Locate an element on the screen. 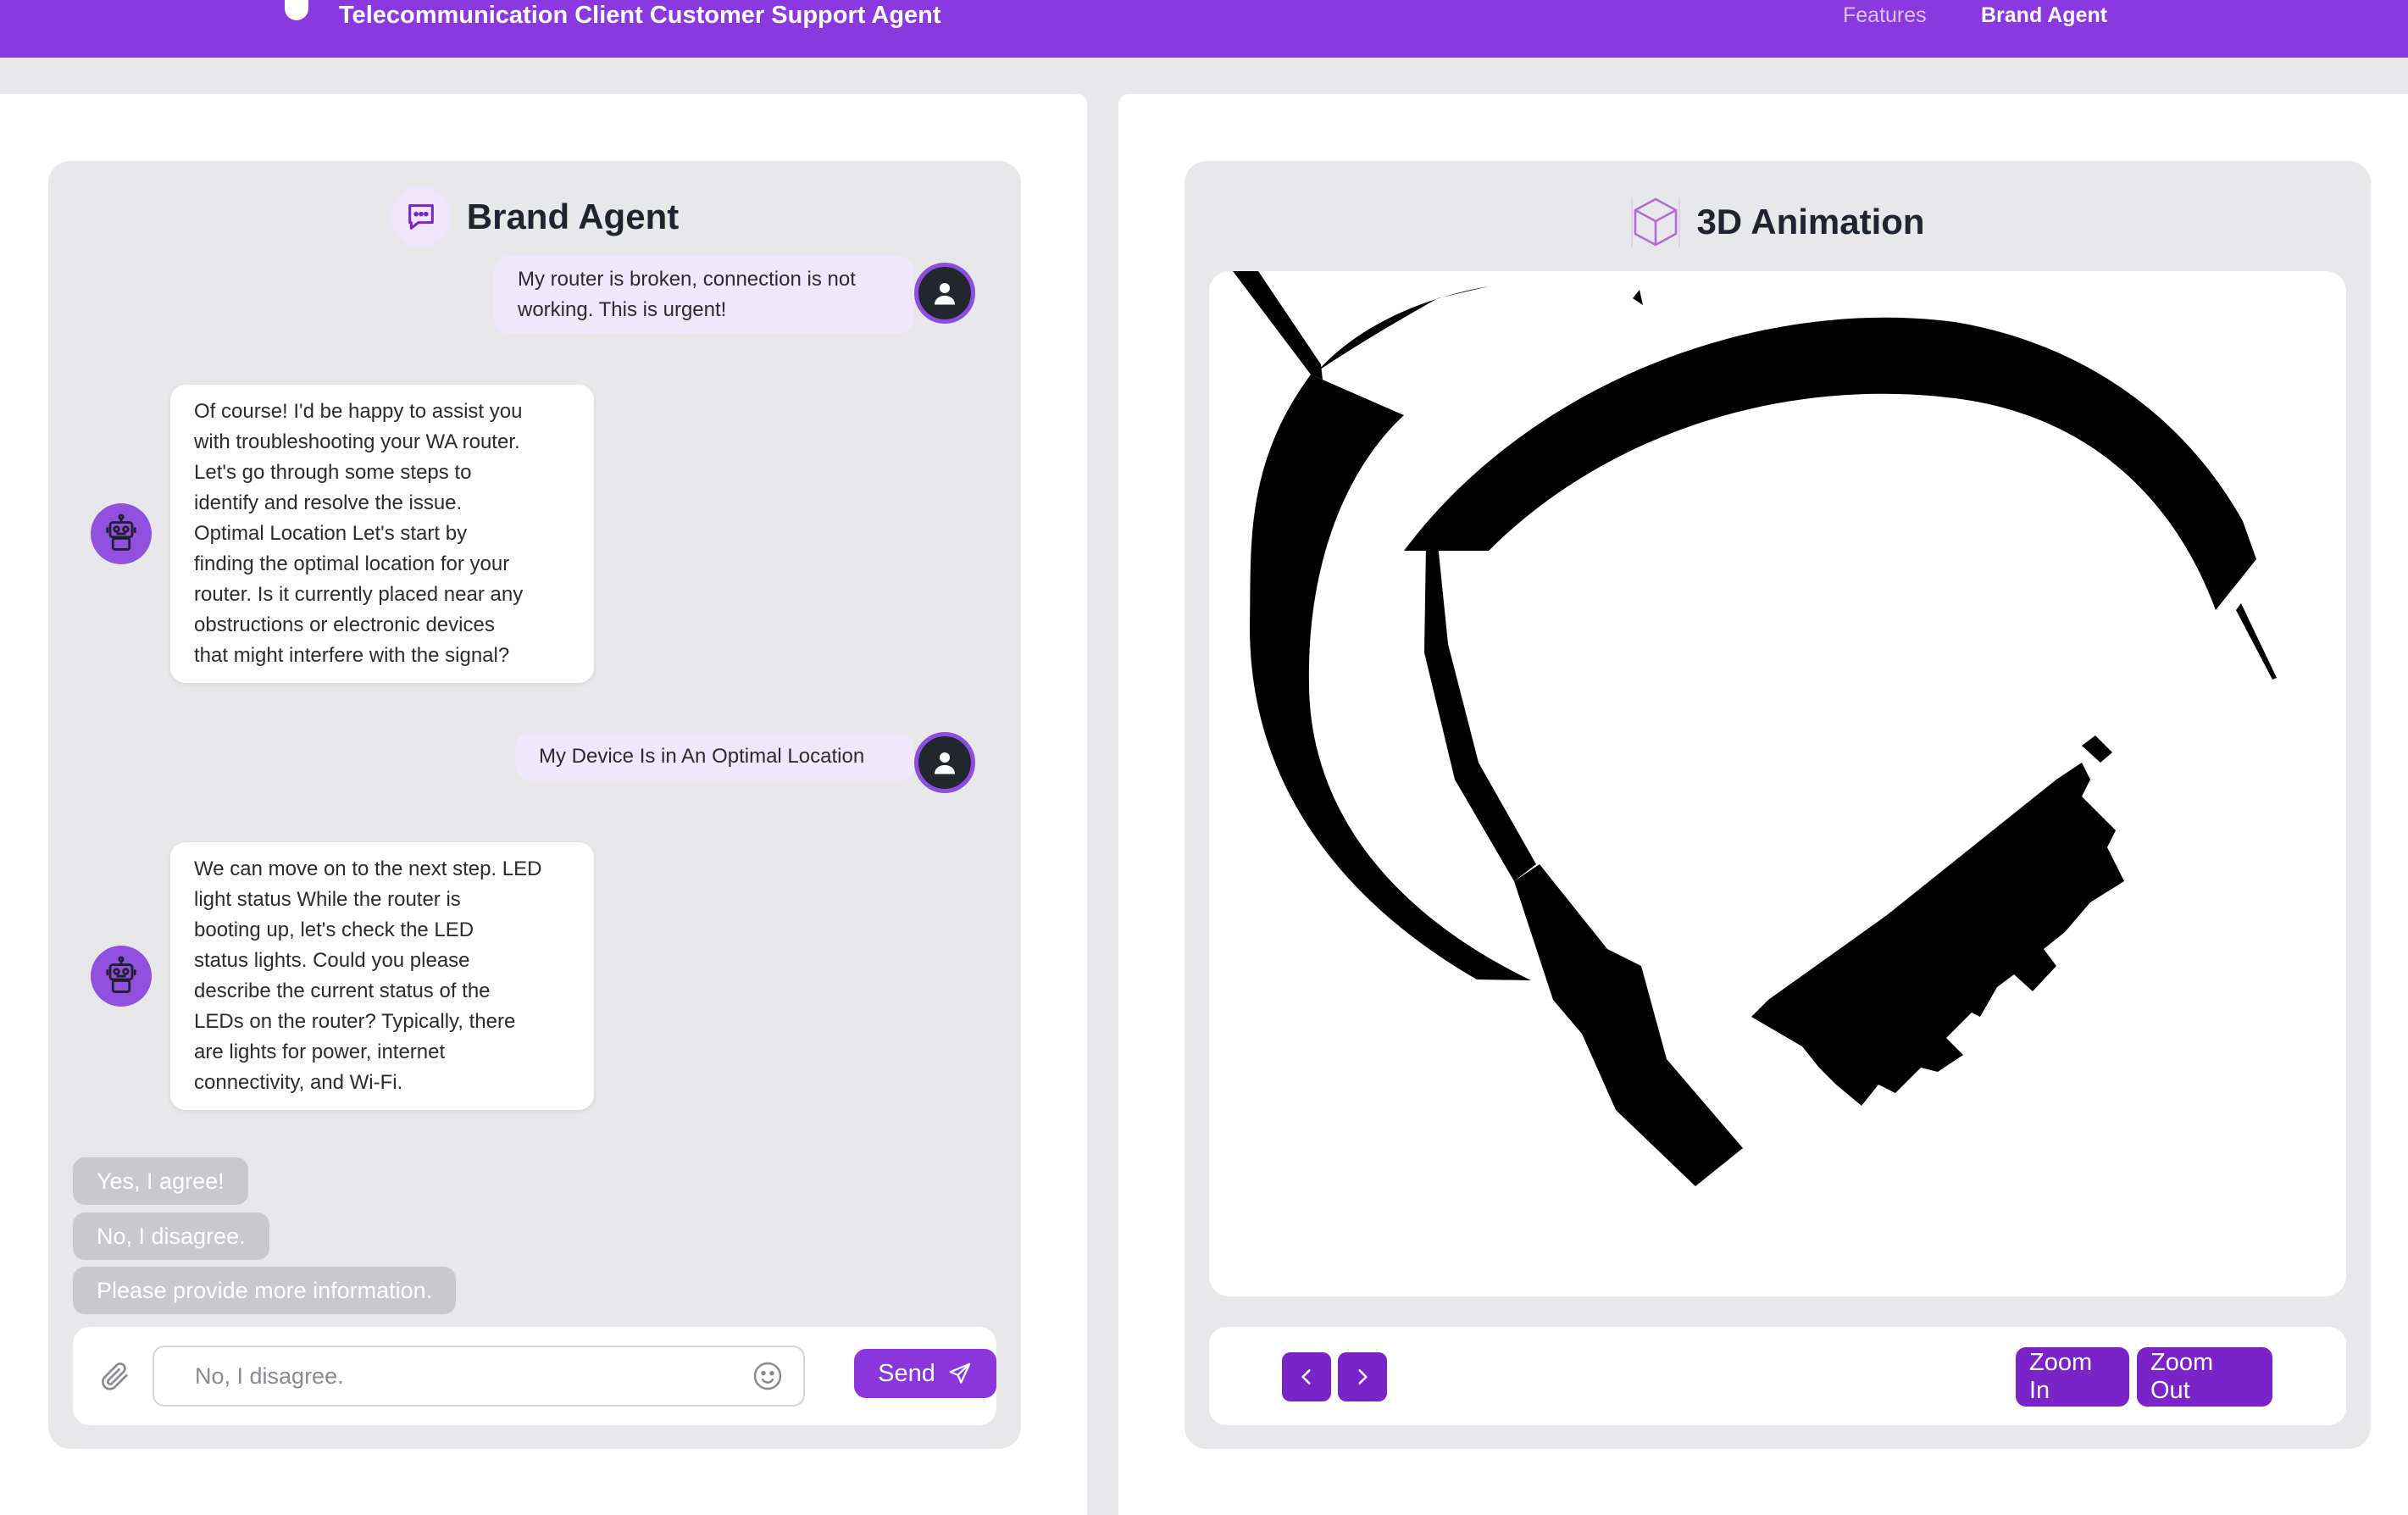 This screenshot has width=2408, height=1515. animation-title: 3D Animation is located at coordinates (1810, 221).